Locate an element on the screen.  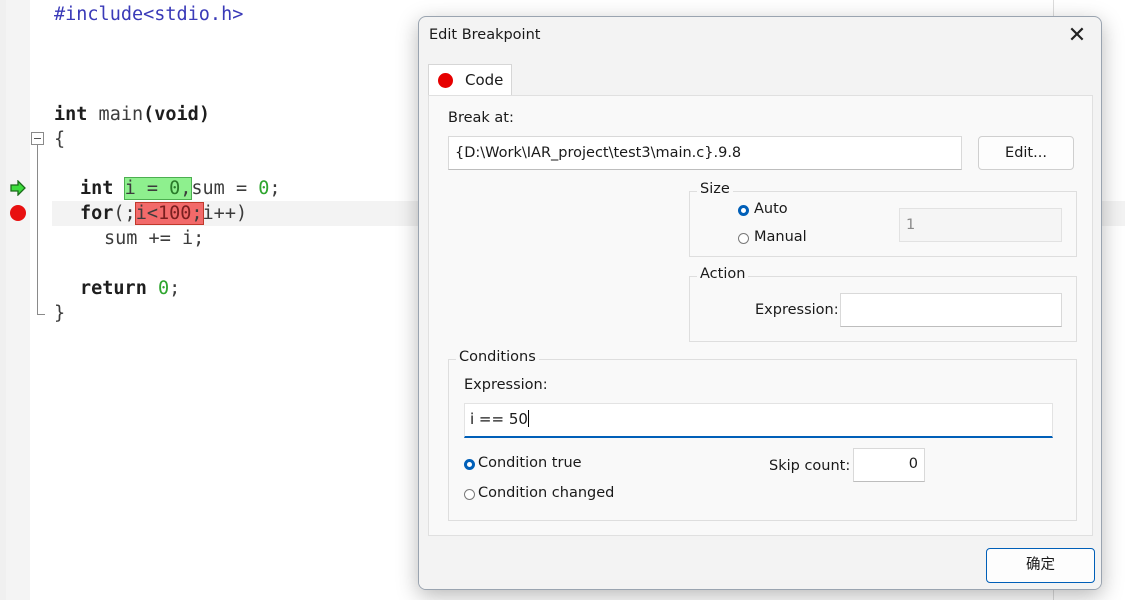
breakpoint-icon is located at coordinates (18, 213).